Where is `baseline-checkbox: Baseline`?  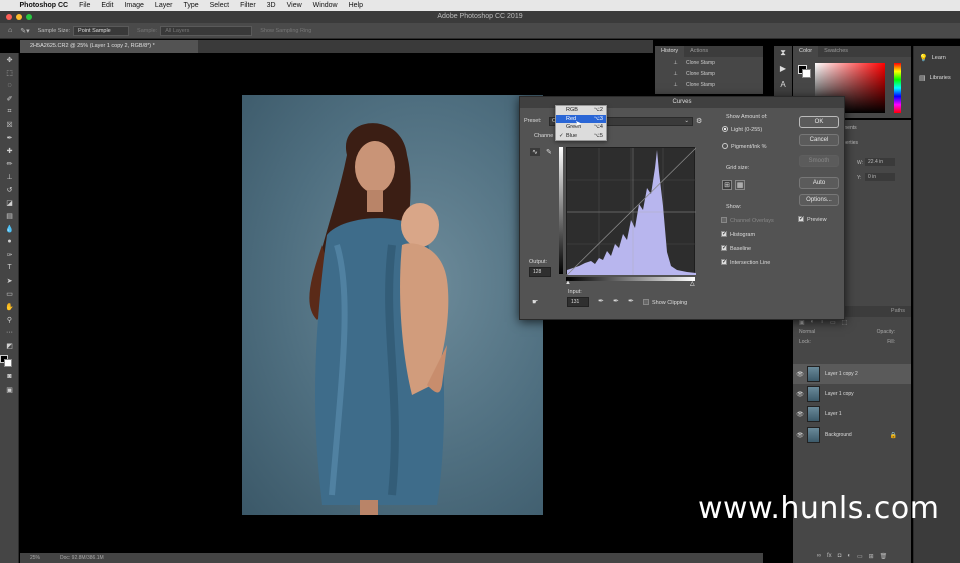
baseline-checkbox: Baseline is located at coordinates (736, 248).